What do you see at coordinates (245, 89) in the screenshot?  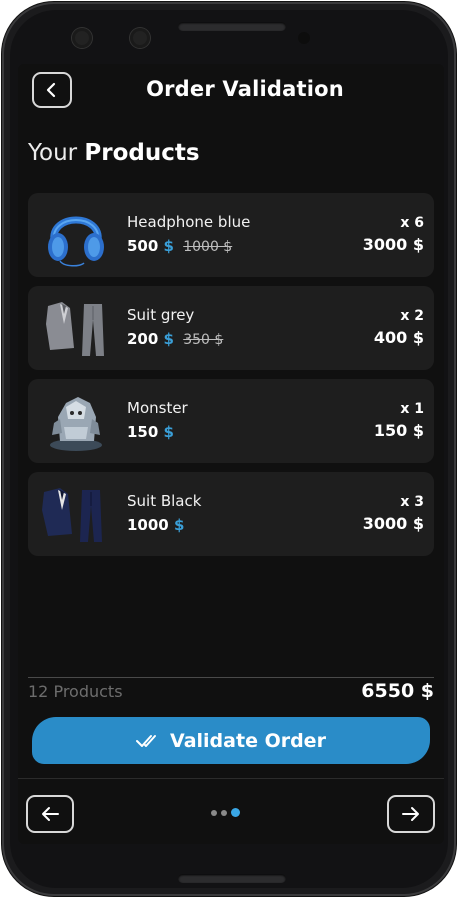 I see `page-title: Order Validation` at bounding box center [245, 89].